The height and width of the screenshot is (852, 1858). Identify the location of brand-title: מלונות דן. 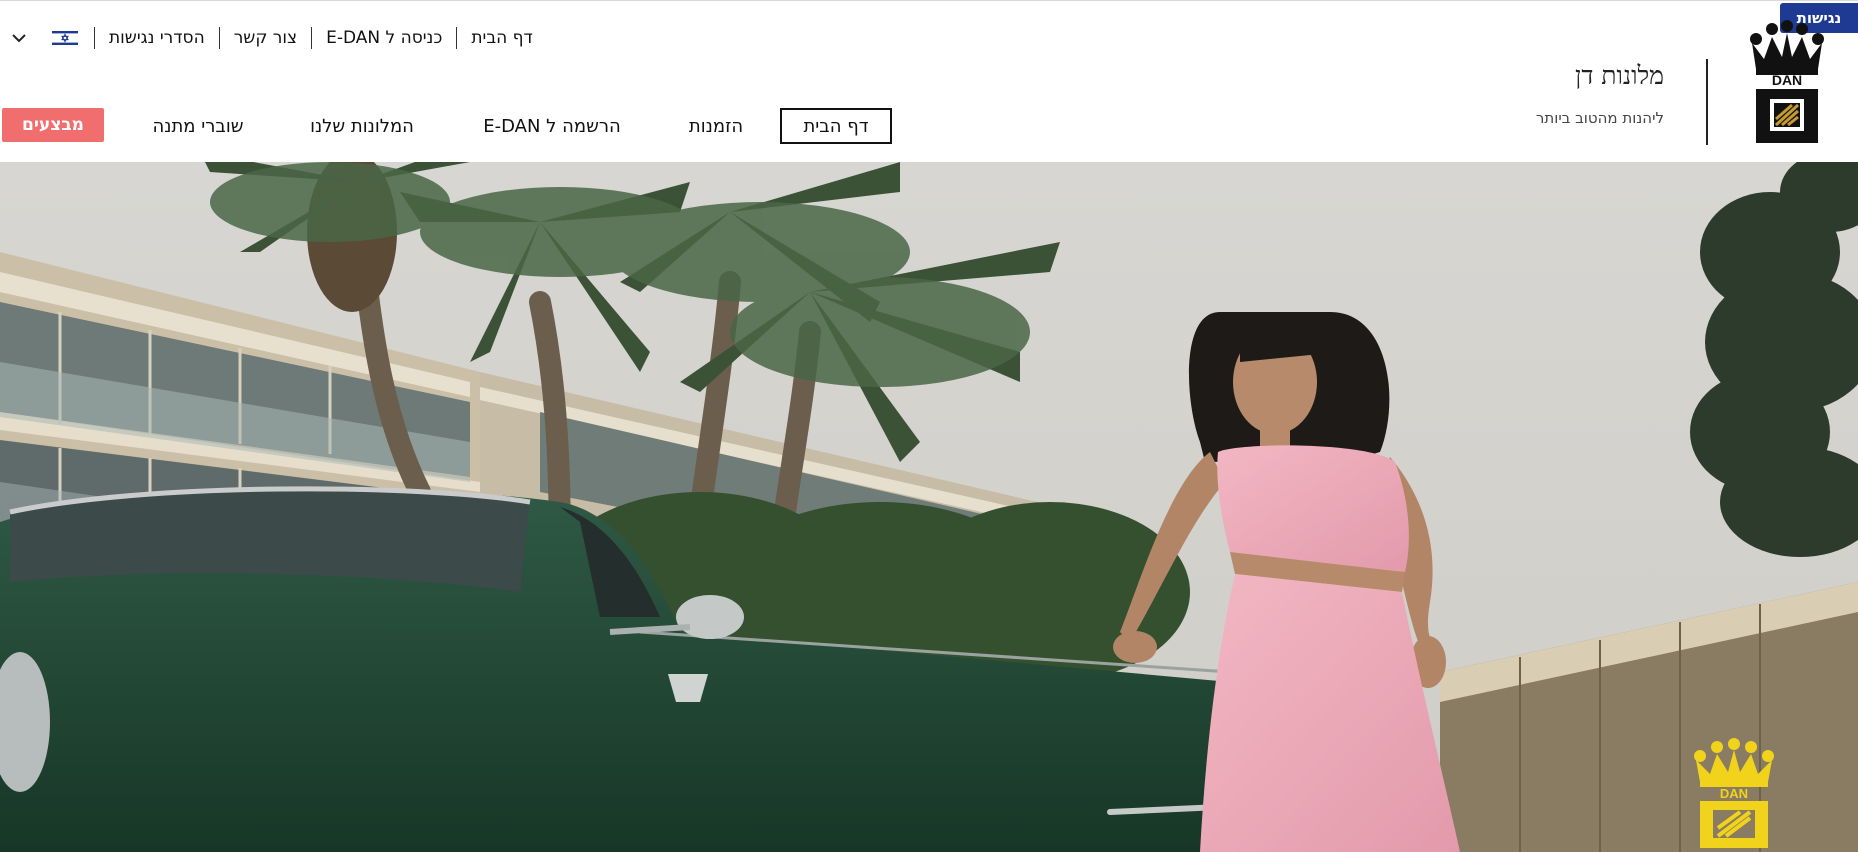
(1619, 75).